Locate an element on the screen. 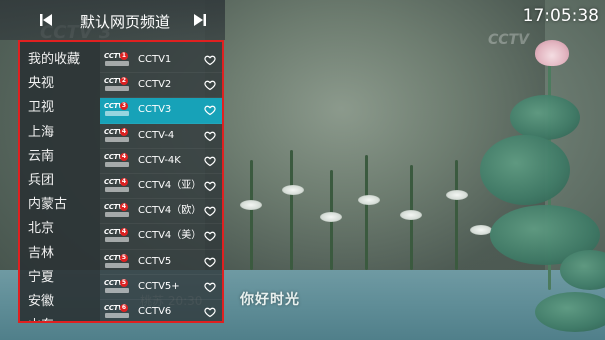 The width and height of the screenshot is (605, 340). category-item: 我的收藏 is located at coordinates (60, 60).